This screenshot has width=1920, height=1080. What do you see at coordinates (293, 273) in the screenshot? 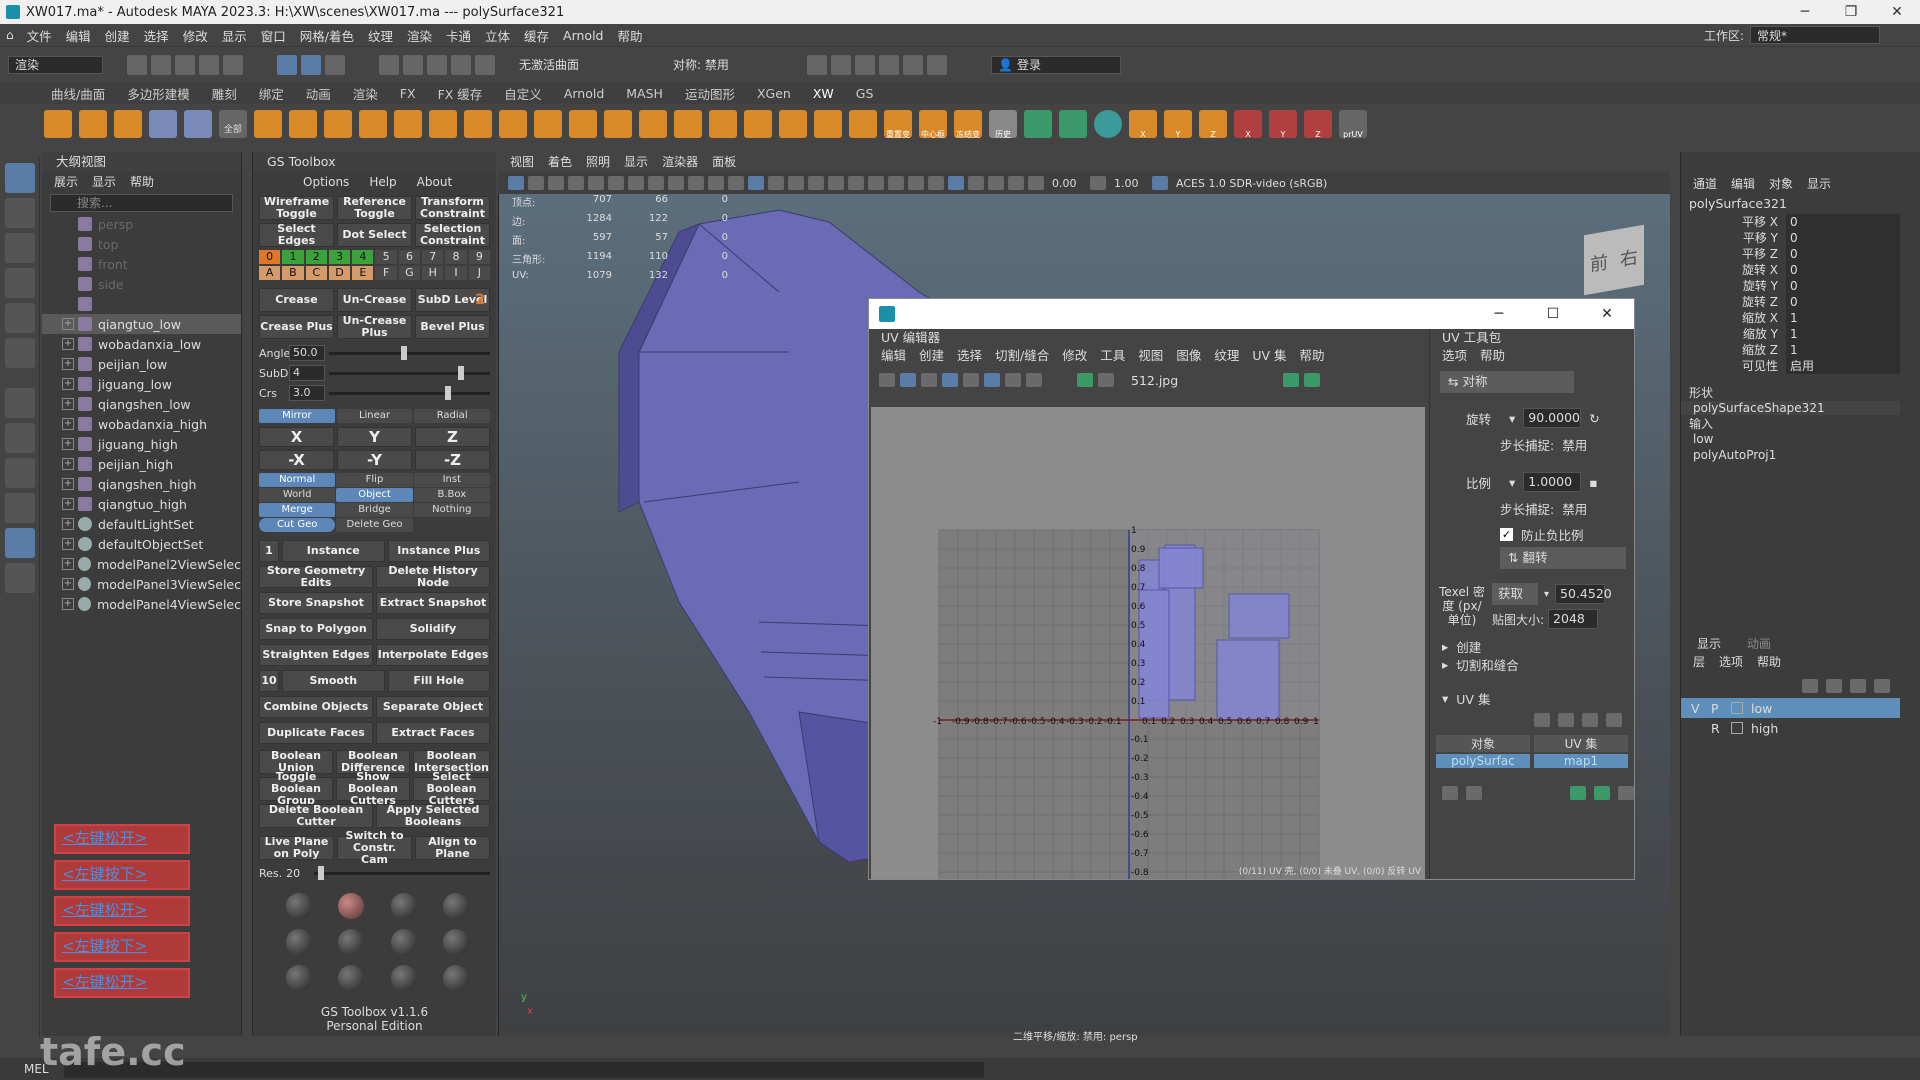
I see `letter-key-button: B` at bounding box center [293, 273].